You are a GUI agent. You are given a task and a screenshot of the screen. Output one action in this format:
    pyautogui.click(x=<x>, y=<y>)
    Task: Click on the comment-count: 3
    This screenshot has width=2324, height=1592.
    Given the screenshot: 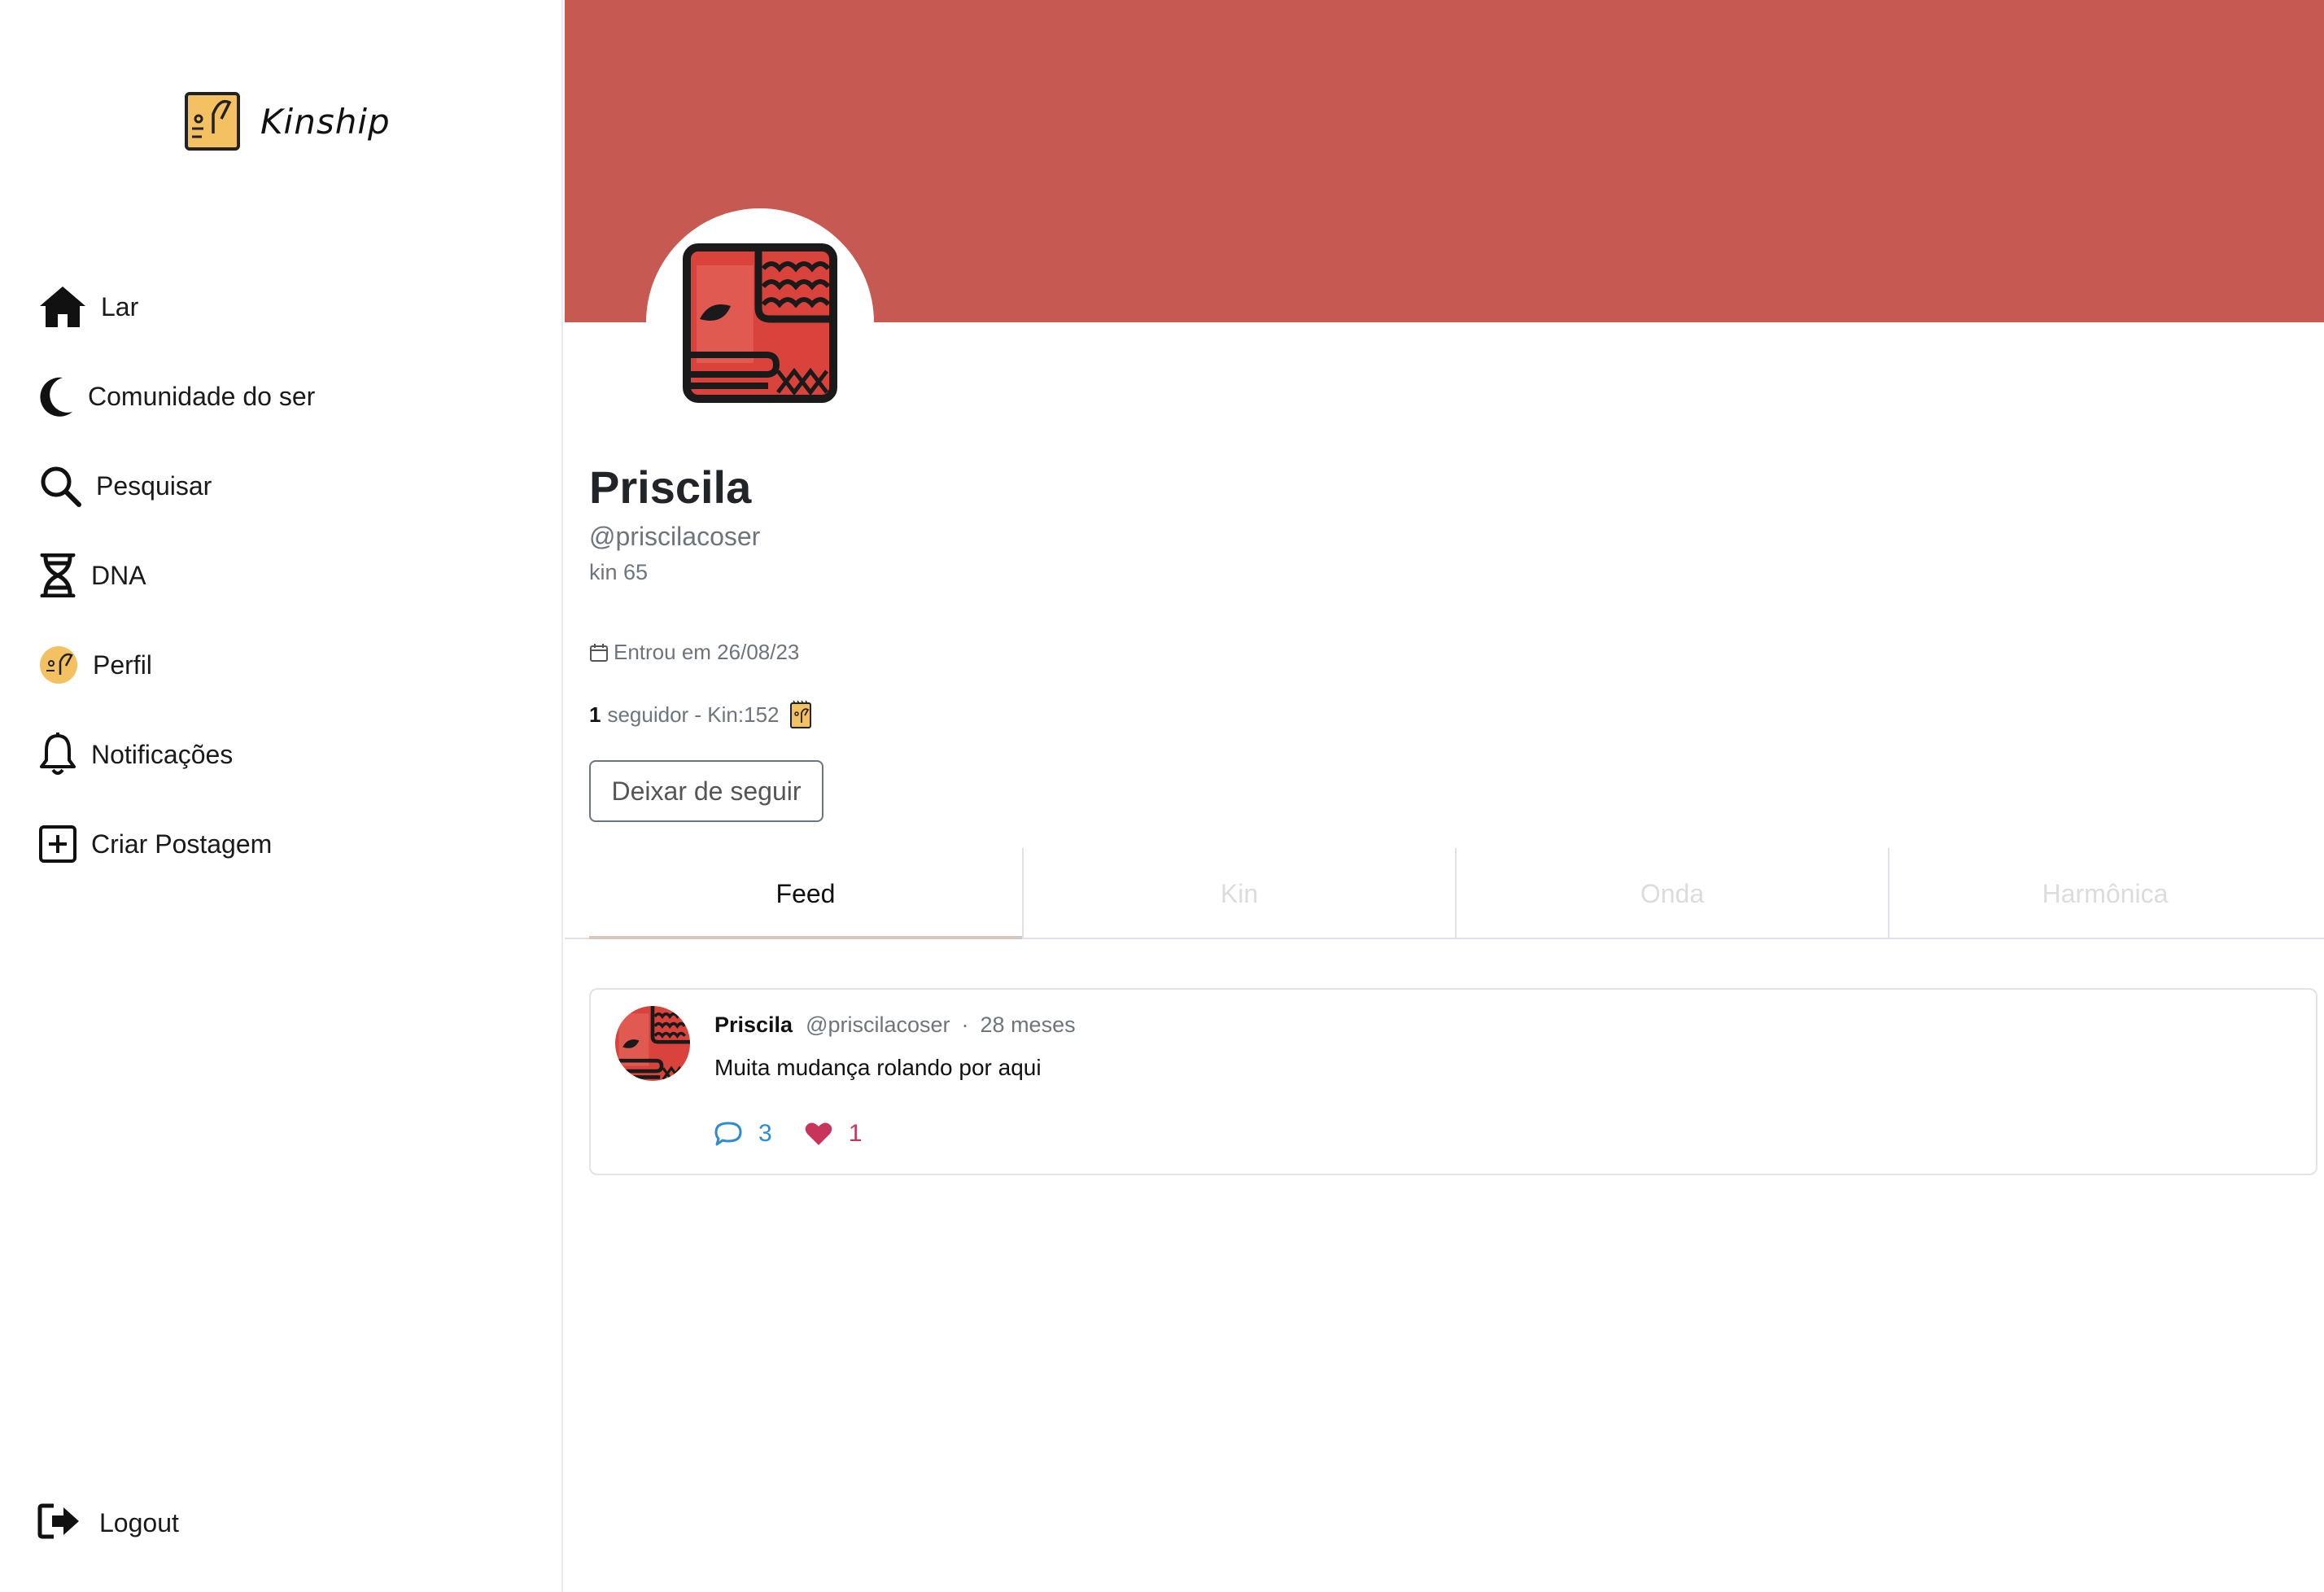 What is the action you would take?
    pyautogui.click(x=765, y=1133)
    